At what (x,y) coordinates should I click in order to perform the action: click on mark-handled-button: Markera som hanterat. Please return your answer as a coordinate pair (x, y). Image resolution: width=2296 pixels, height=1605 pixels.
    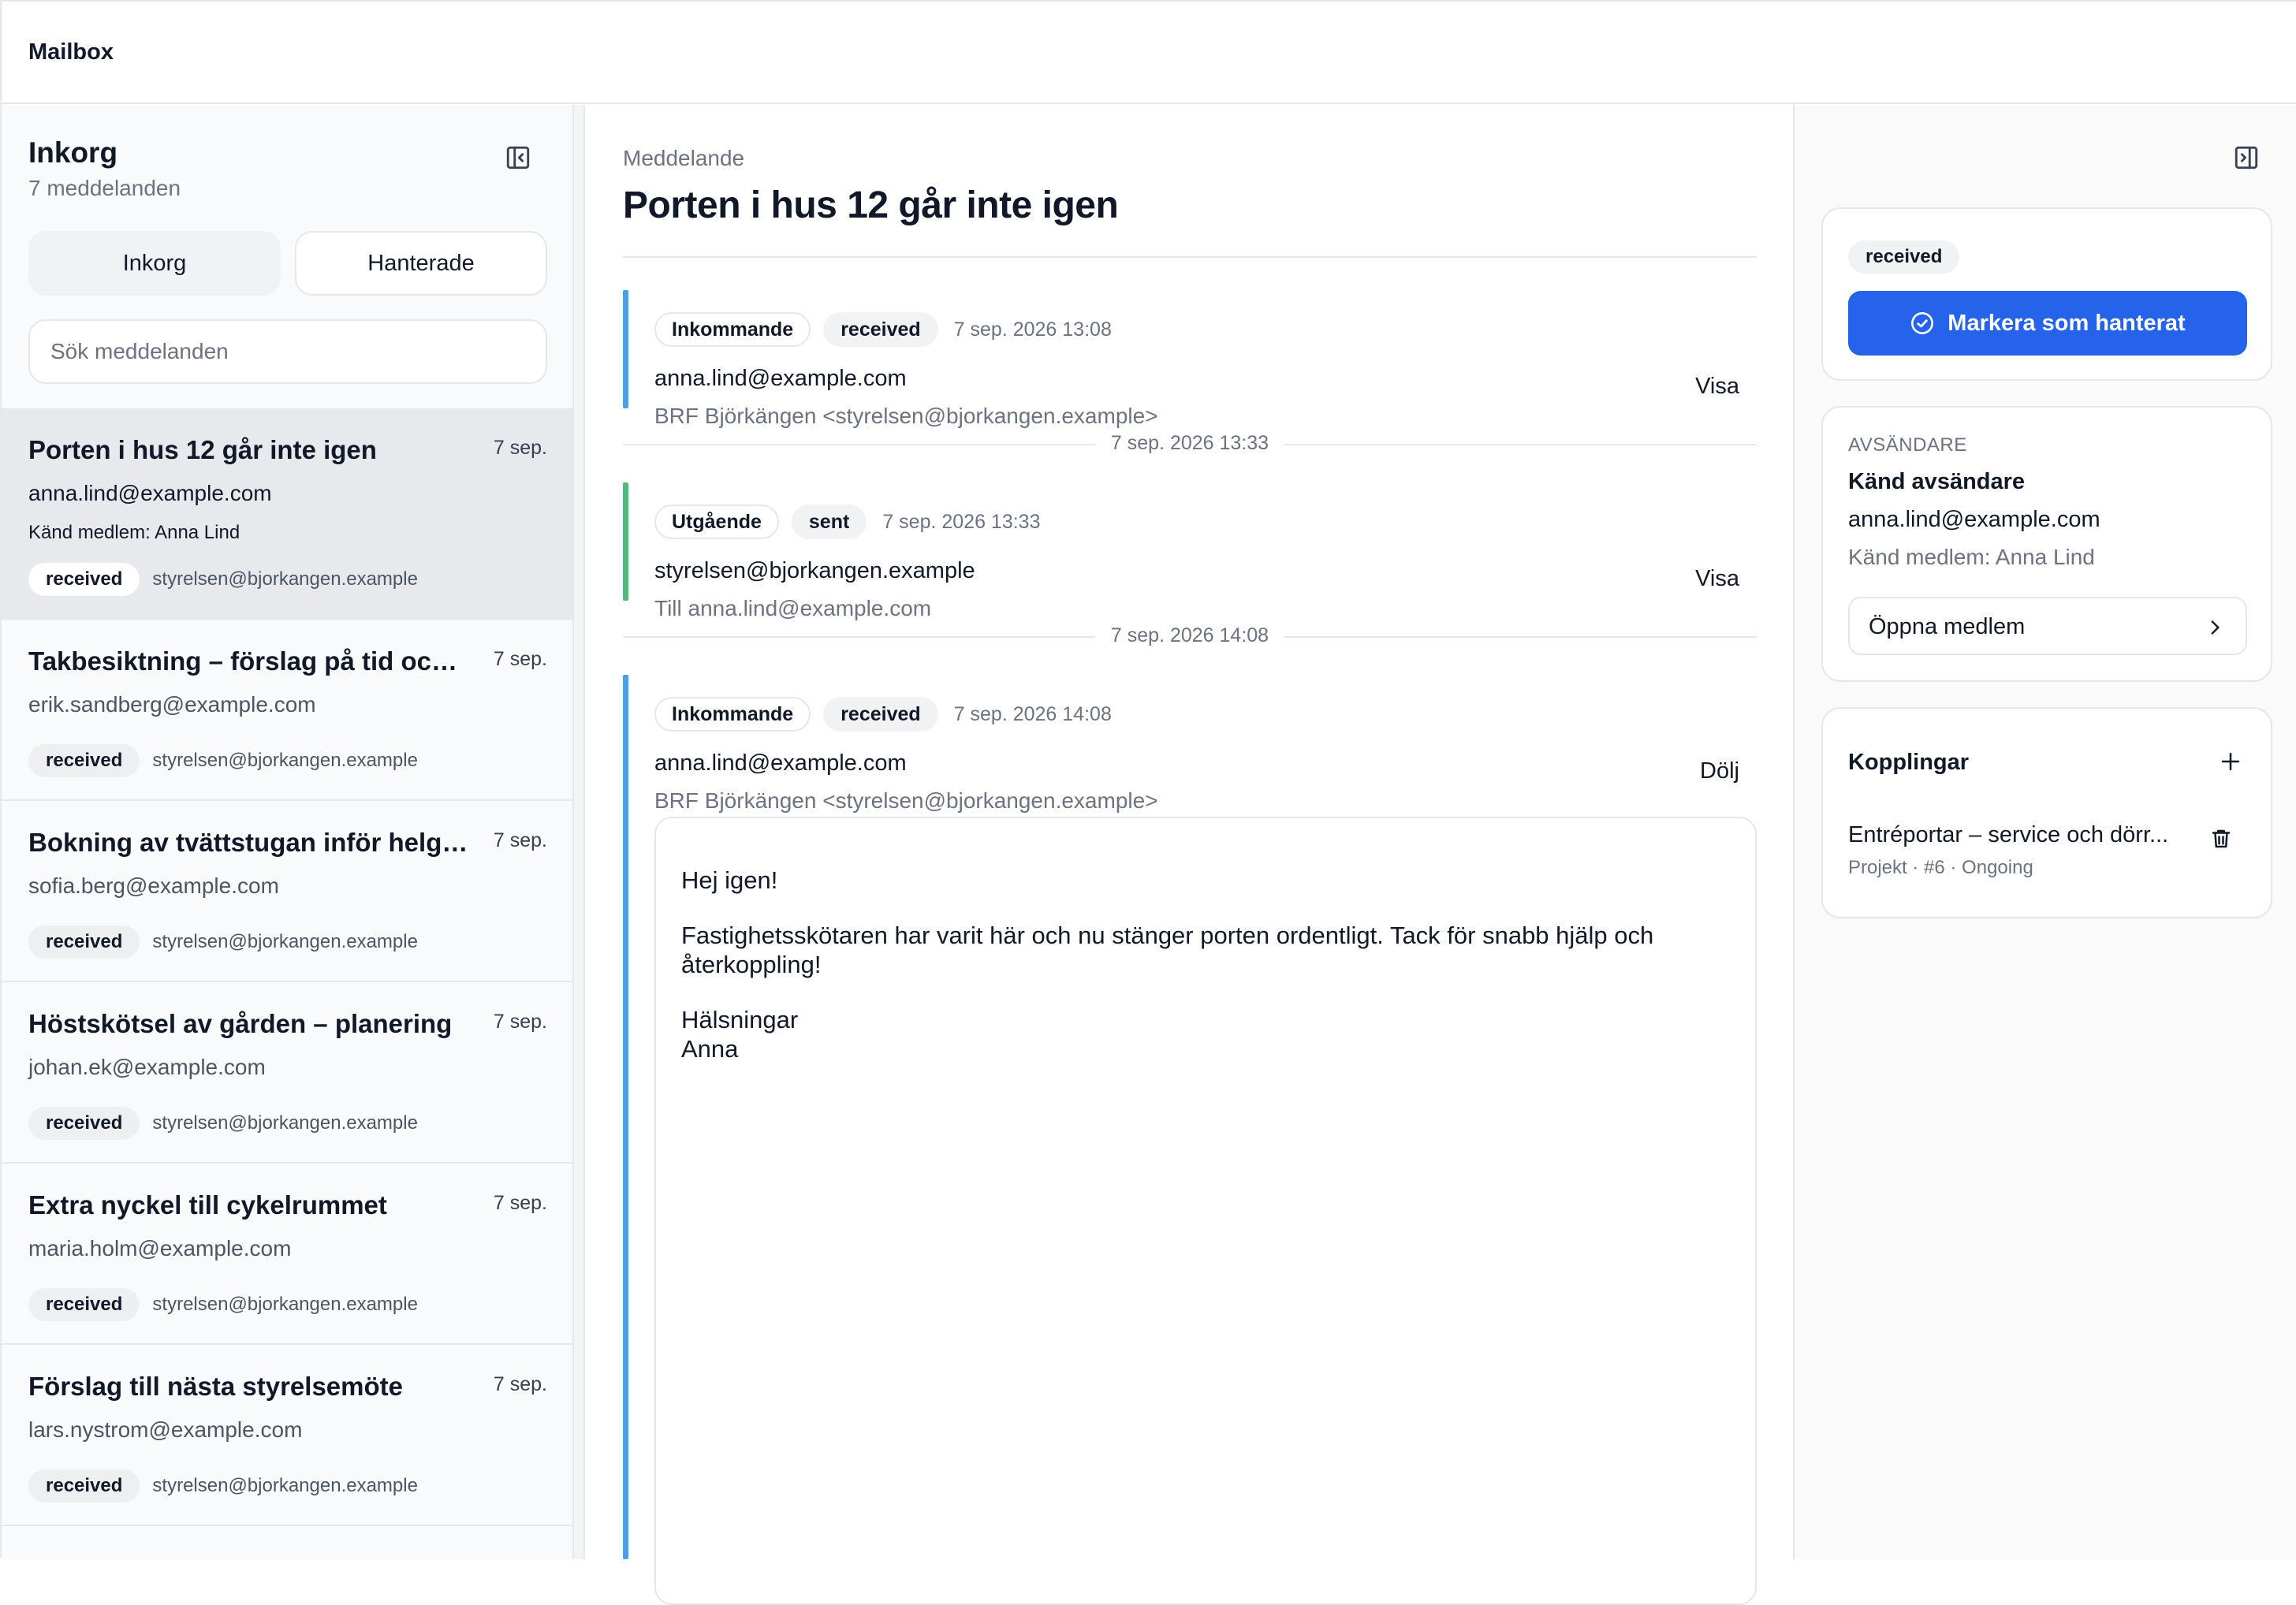
    Looking at the image, I should click on (2047, 323).